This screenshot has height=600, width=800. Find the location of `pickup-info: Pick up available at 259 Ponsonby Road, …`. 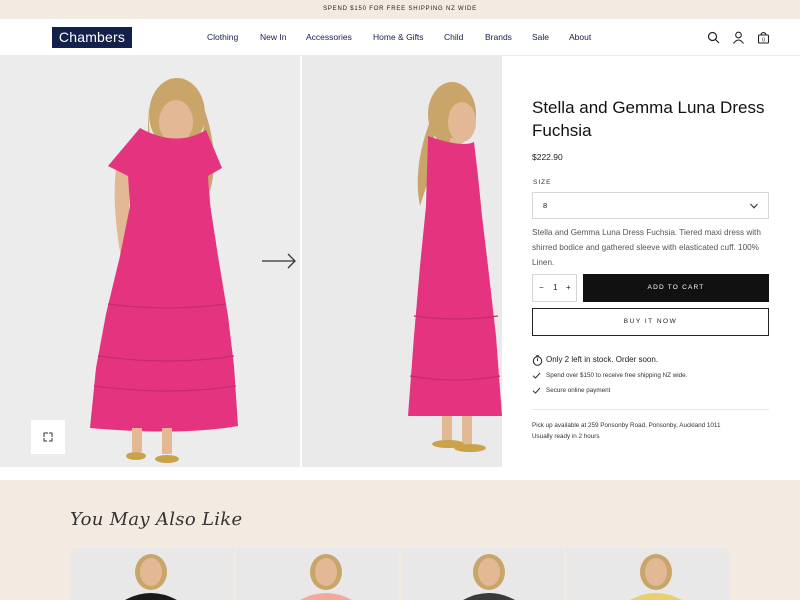

pickup-info: Pick up available at 259 Ponsonby Road, … is located at coordinates (626, 431).